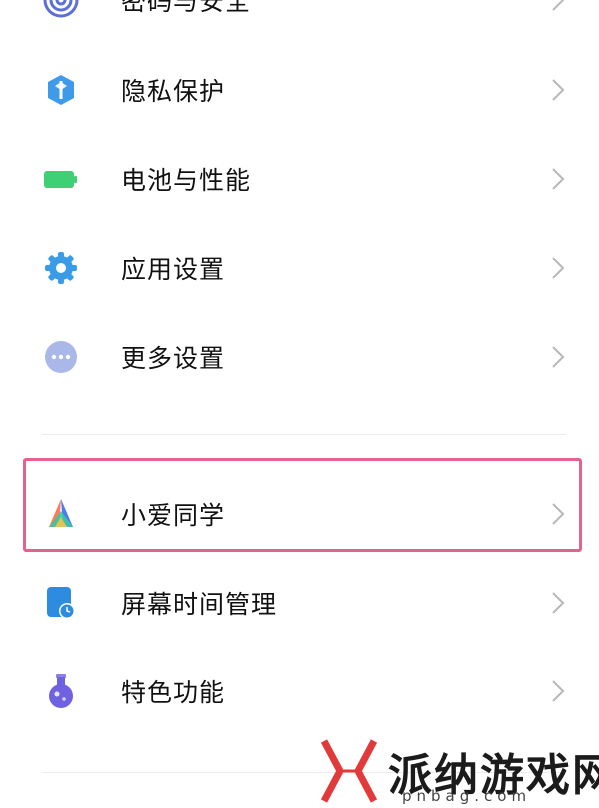 The width and height of the screenshot is (599, 808). Describe the element at coordinates (61, 9) in the screenshot. I see `fingerprint-icon` at that location.